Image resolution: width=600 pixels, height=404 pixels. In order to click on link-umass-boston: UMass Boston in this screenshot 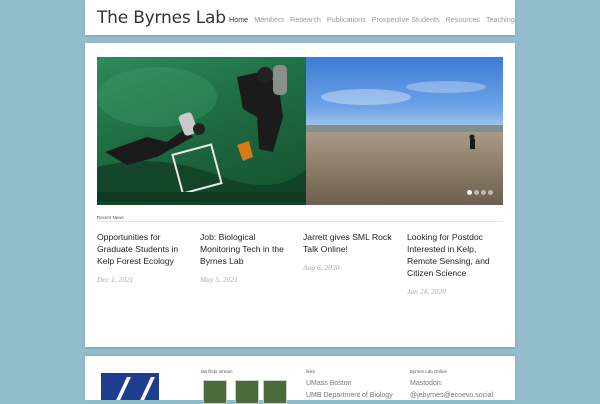, I will do `click(329, 383)`.